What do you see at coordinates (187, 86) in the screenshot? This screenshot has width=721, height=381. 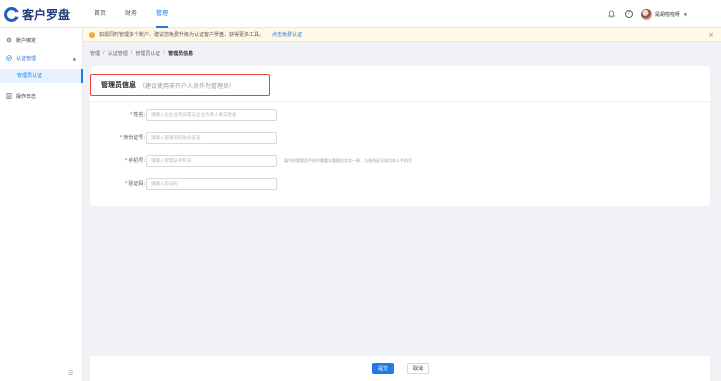 I see `page-subtitle: （建议使用非开户人员作为管理员）` at bounding box center [187, 86].